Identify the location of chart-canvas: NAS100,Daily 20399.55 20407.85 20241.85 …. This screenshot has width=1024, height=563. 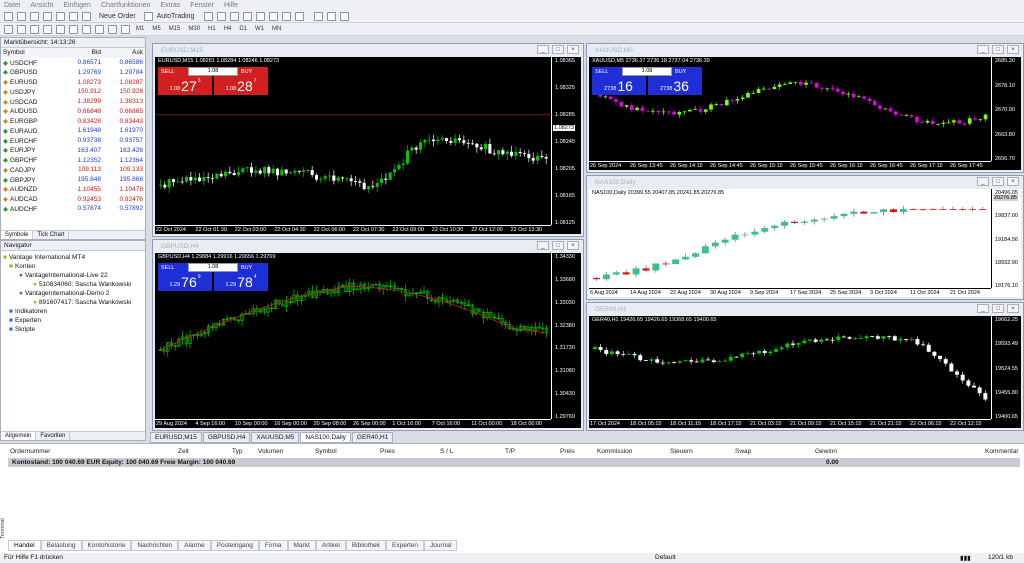
(805, 243).